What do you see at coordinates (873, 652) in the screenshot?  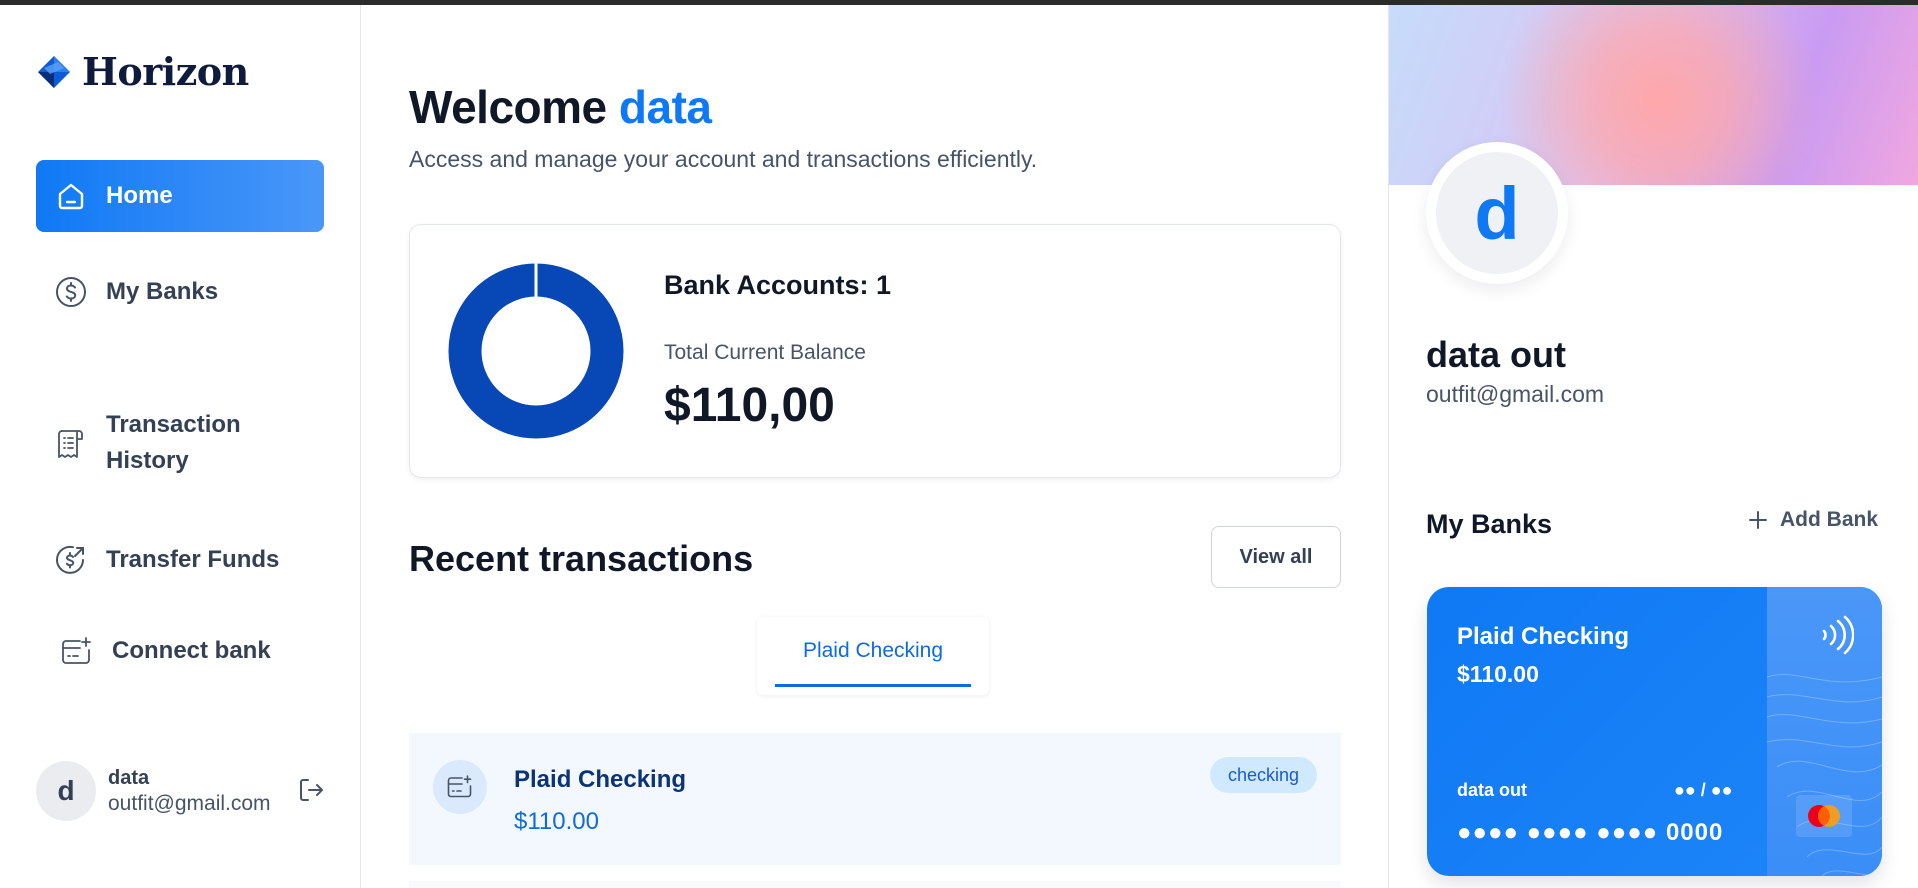 I see `tab-plaid-checking: Plaid Checking` at bounding box center [873, 652].